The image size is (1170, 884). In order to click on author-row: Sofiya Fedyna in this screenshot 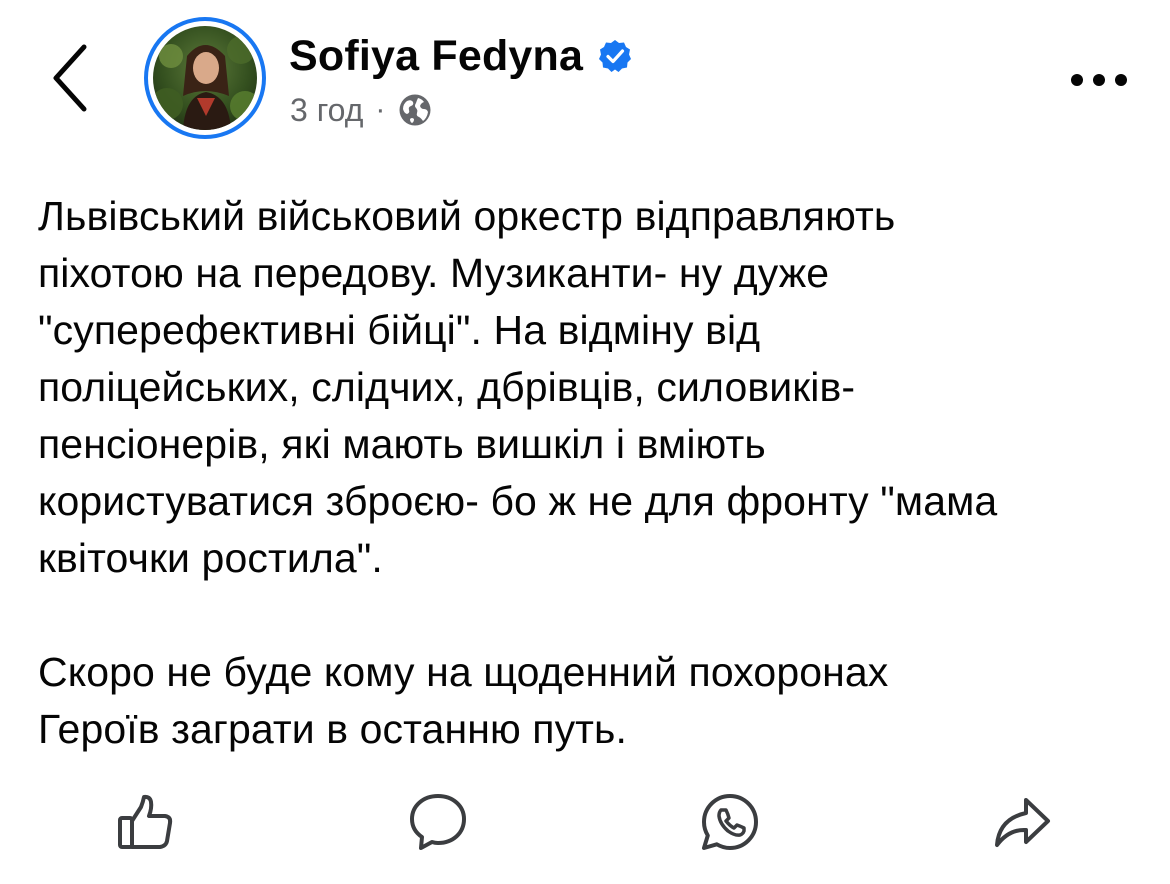, I will do `click(461, 56)`.